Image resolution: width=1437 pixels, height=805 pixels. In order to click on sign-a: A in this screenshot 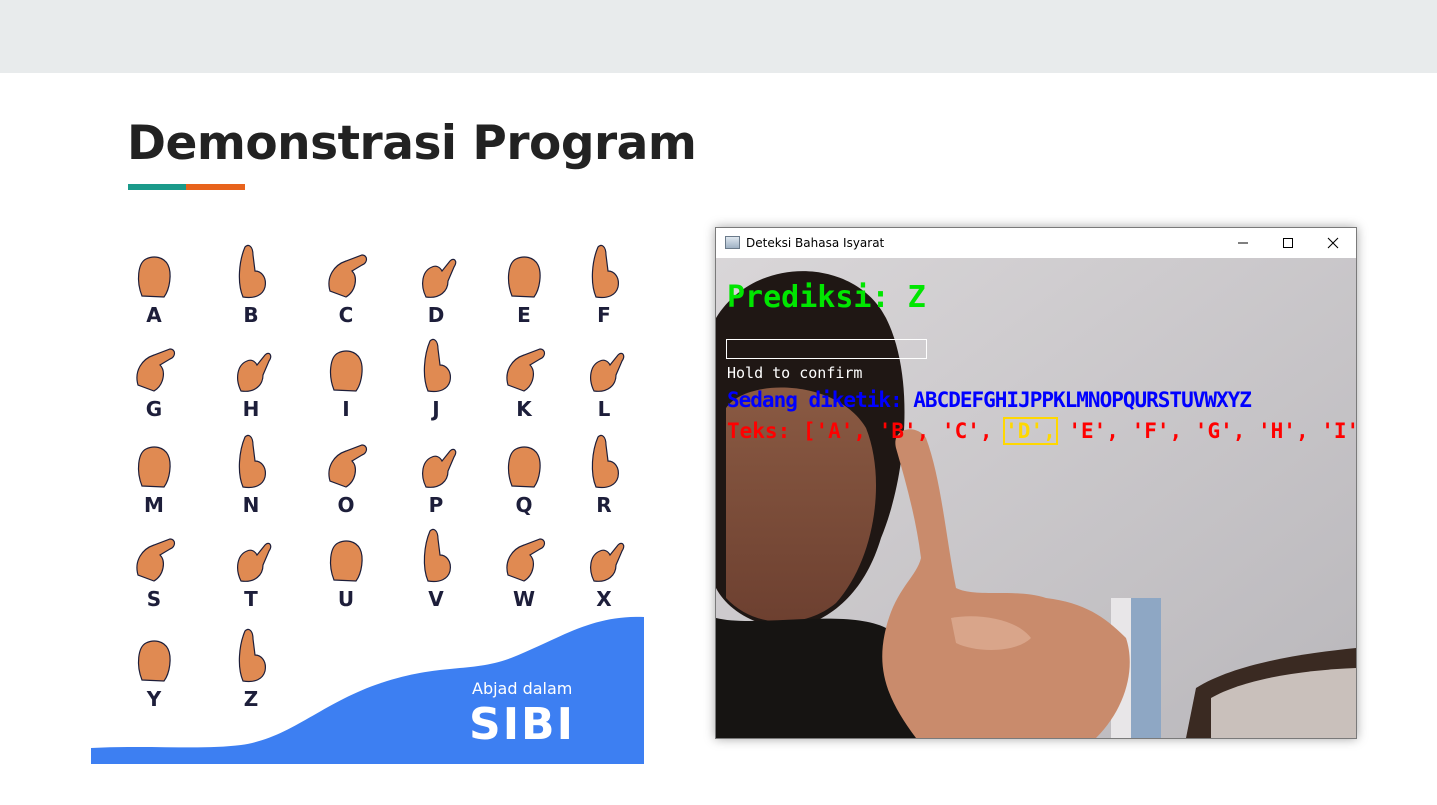, I will do `click(154, 284)`.